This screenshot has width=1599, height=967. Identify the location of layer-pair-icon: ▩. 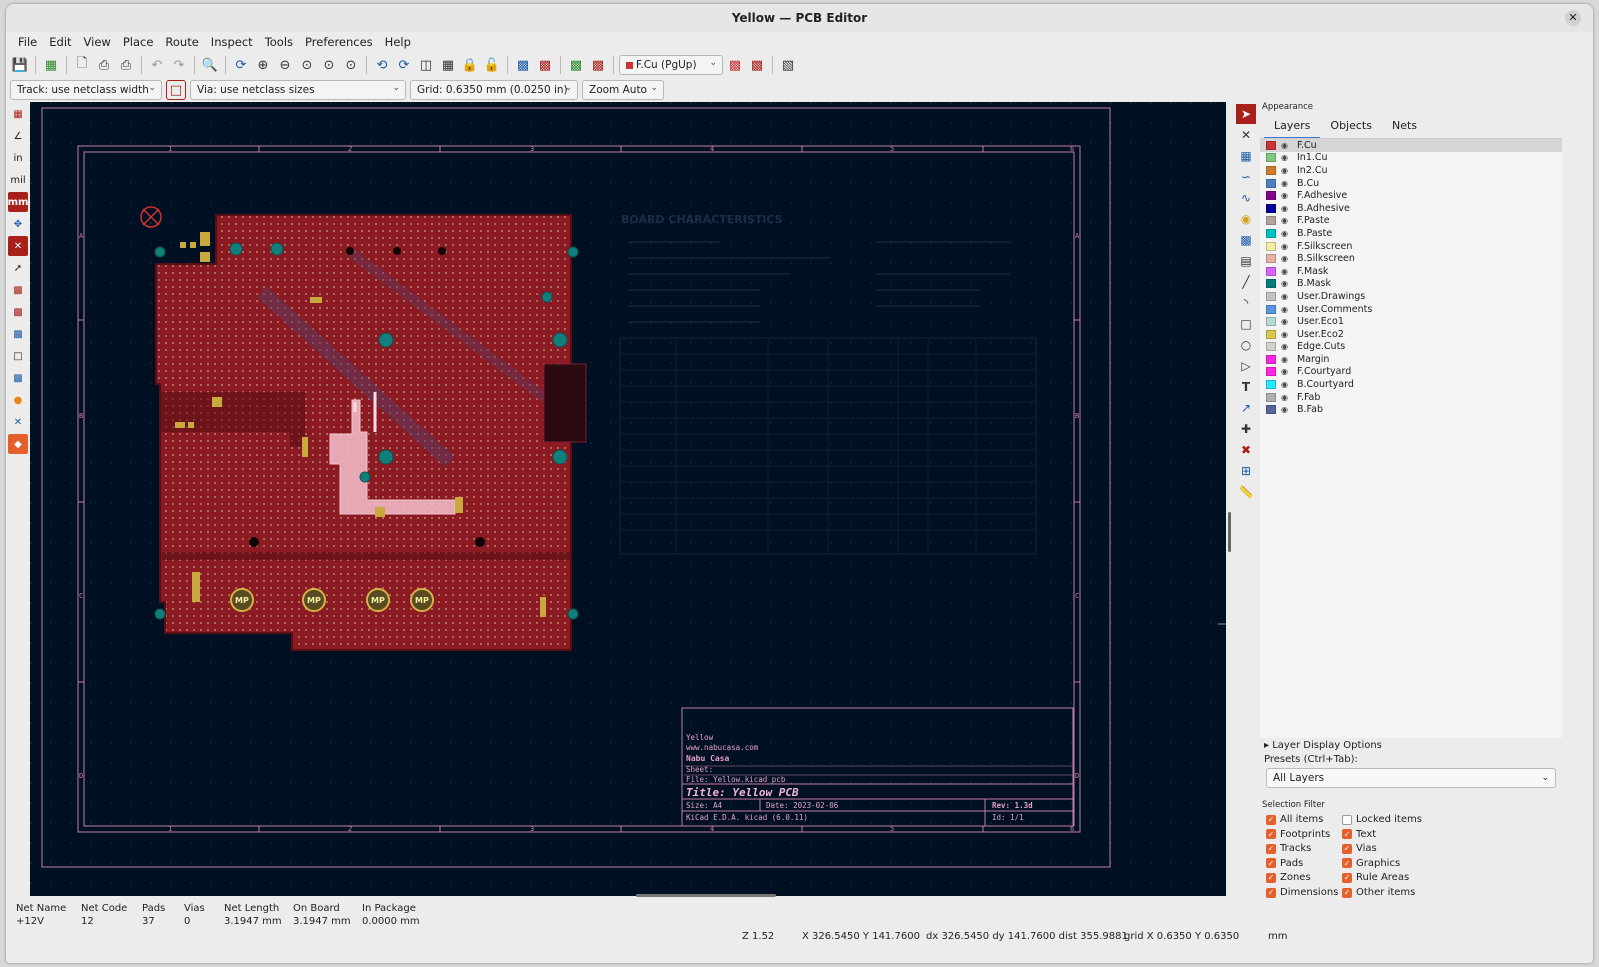
(735, 65).